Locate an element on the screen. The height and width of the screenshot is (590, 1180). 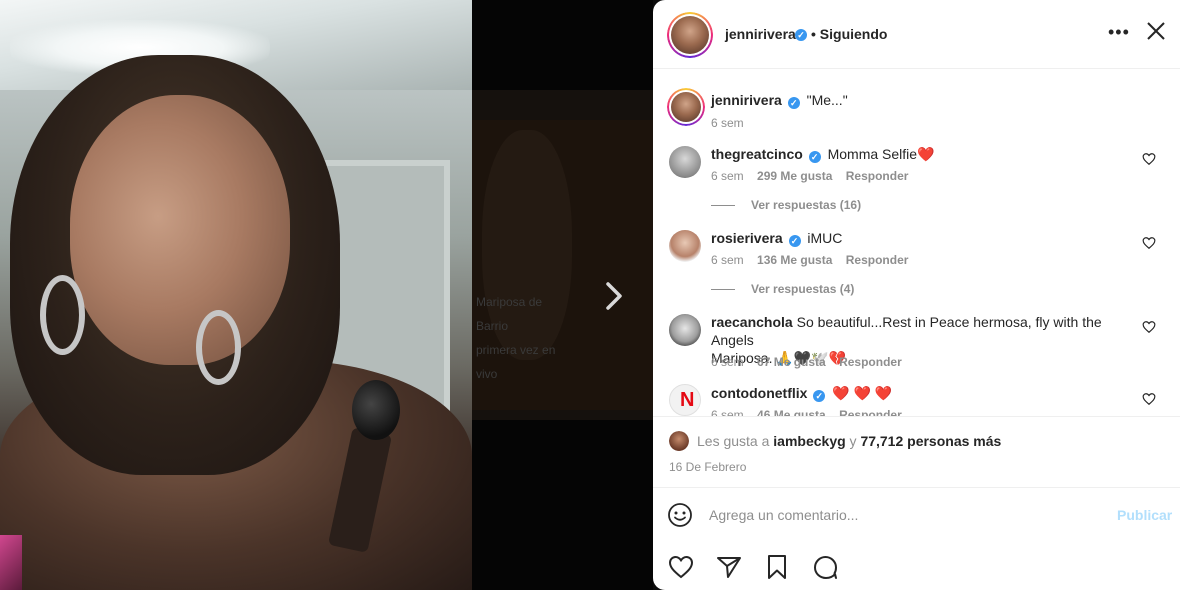
photo-face is located at coordinates (180, 230).